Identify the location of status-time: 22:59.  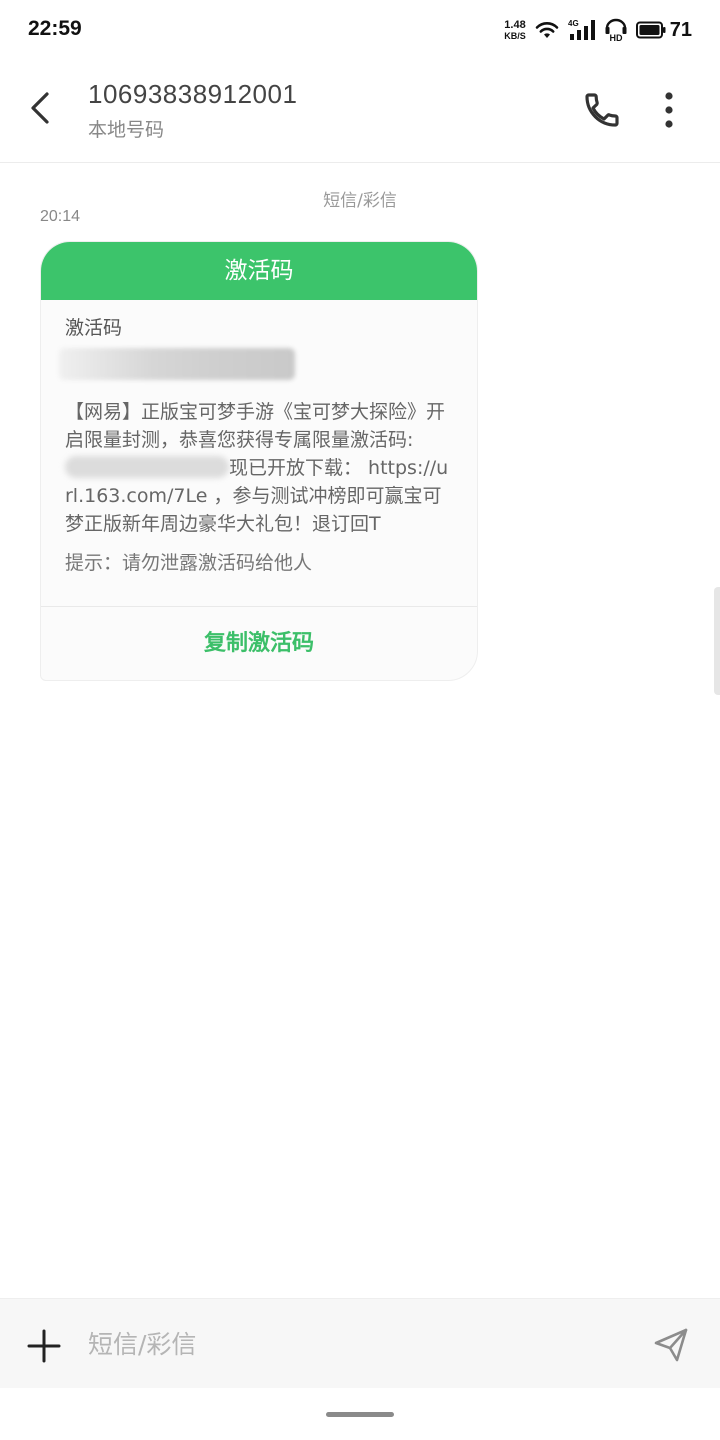
(55, 28).